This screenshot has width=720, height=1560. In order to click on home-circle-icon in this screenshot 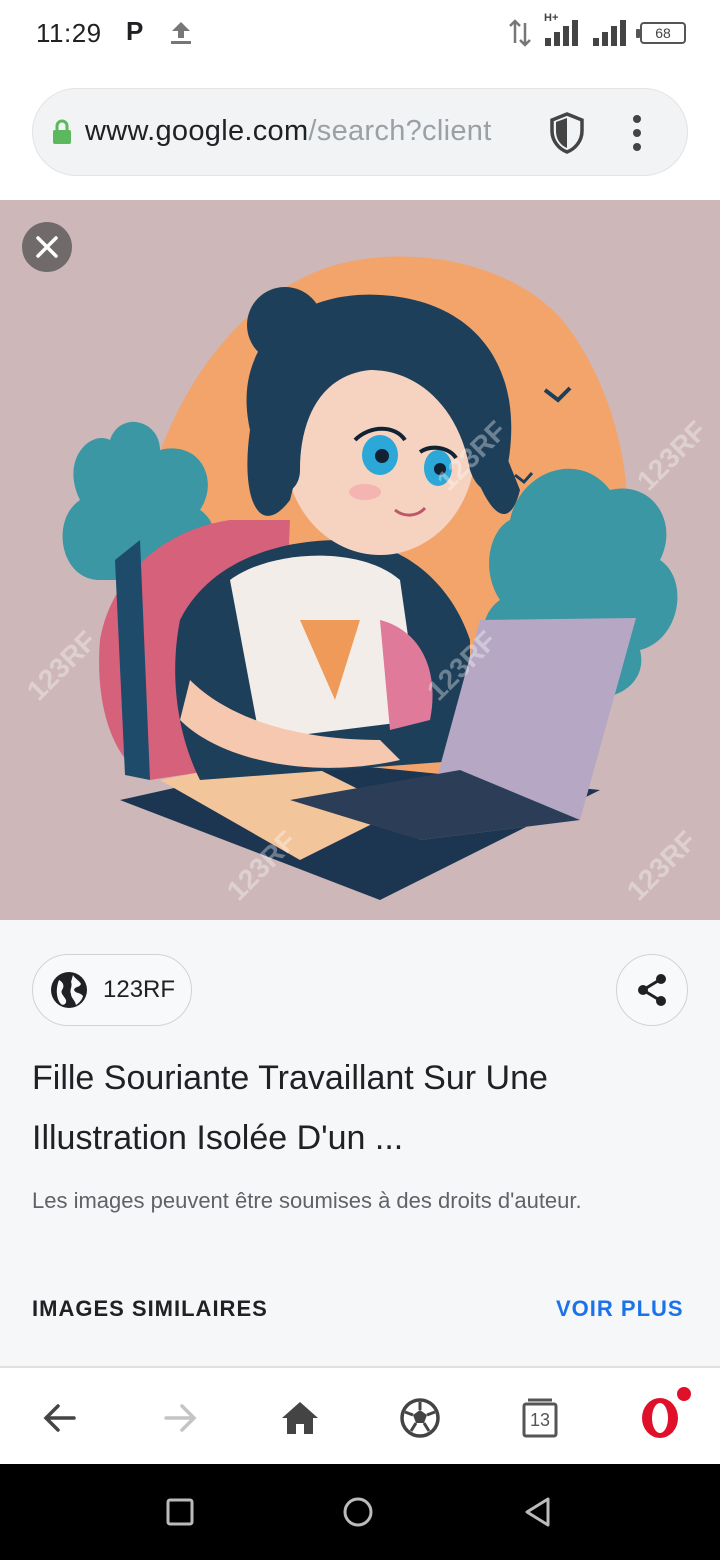, I will do `click(358, 1512)`.